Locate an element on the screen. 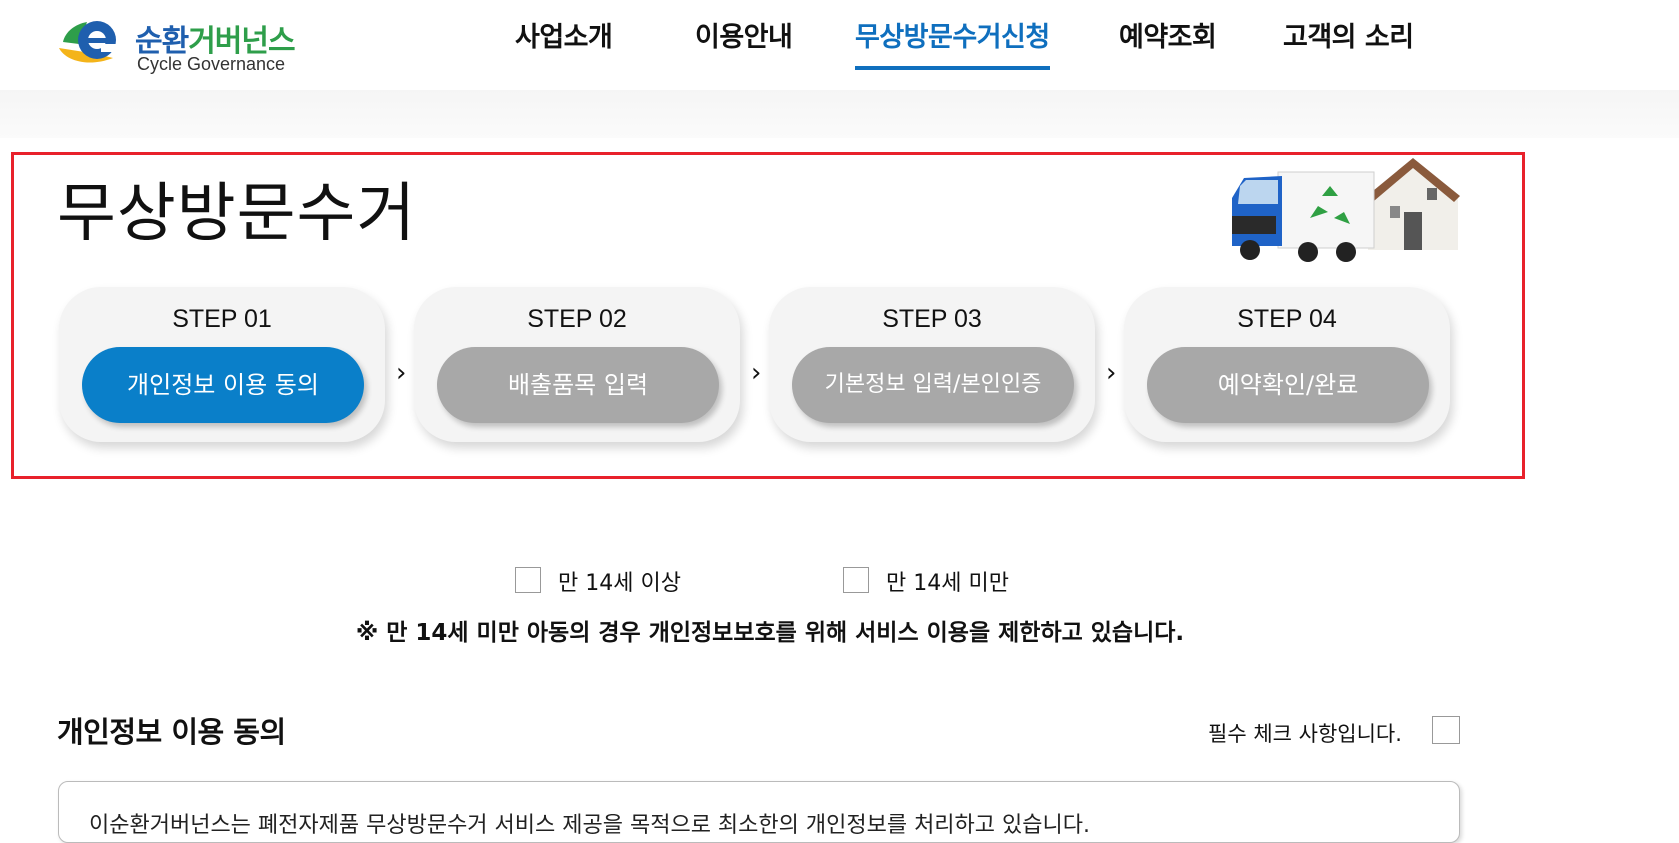  age-over14-checkbox is located at coordinates (528, 580).